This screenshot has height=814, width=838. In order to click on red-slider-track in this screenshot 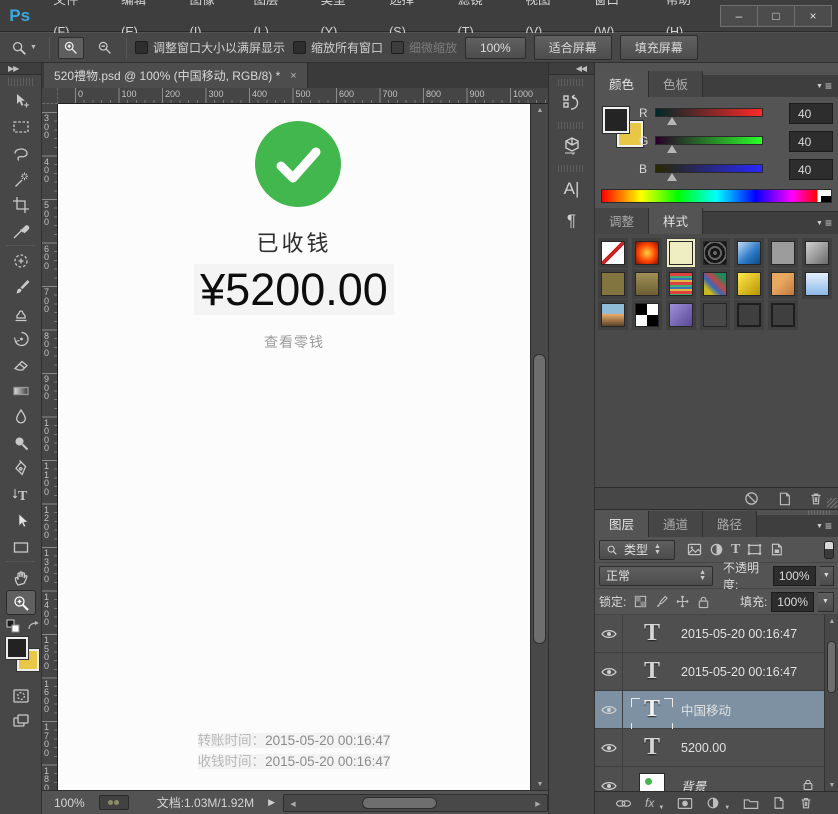, I will do `click(709, 112)`.